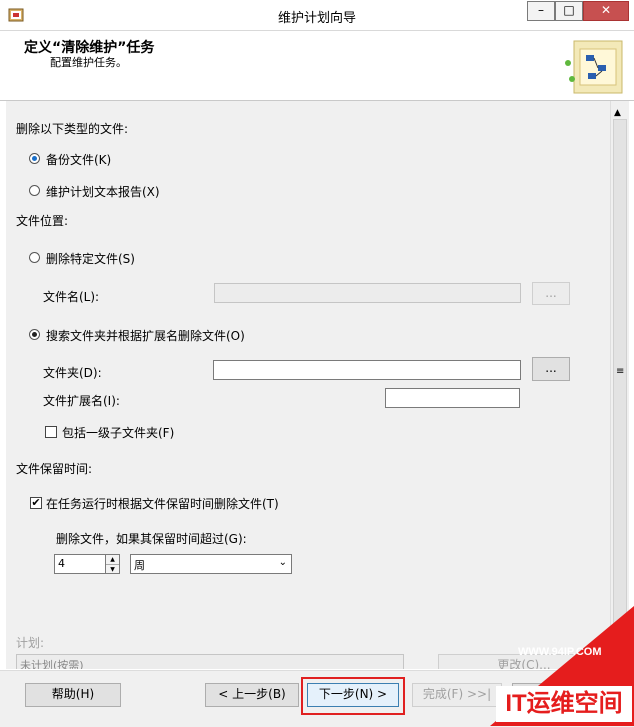 The image size is (634, 727). I want to click on extension-label: 文件扩展名(I):, so click(81, 401).